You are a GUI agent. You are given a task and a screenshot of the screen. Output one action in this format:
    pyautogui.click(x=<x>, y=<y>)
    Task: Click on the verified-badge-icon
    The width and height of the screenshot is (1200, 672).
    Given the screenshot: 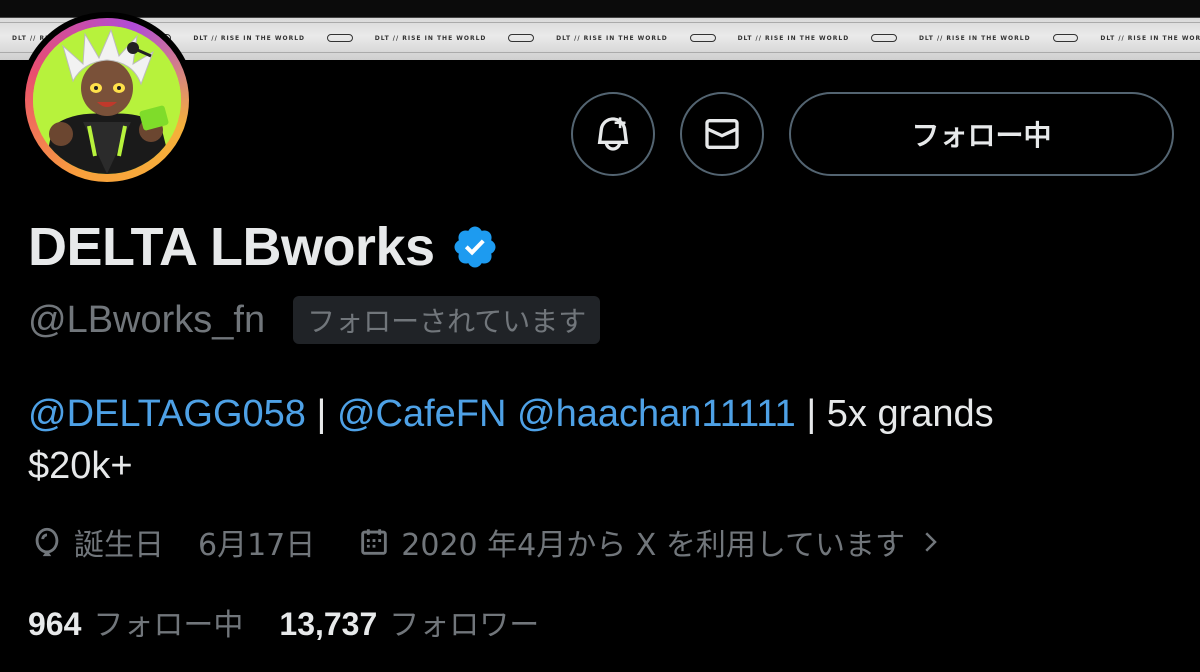 What is the action you would take?
    pyautogui.click(x=475, y=247)
    